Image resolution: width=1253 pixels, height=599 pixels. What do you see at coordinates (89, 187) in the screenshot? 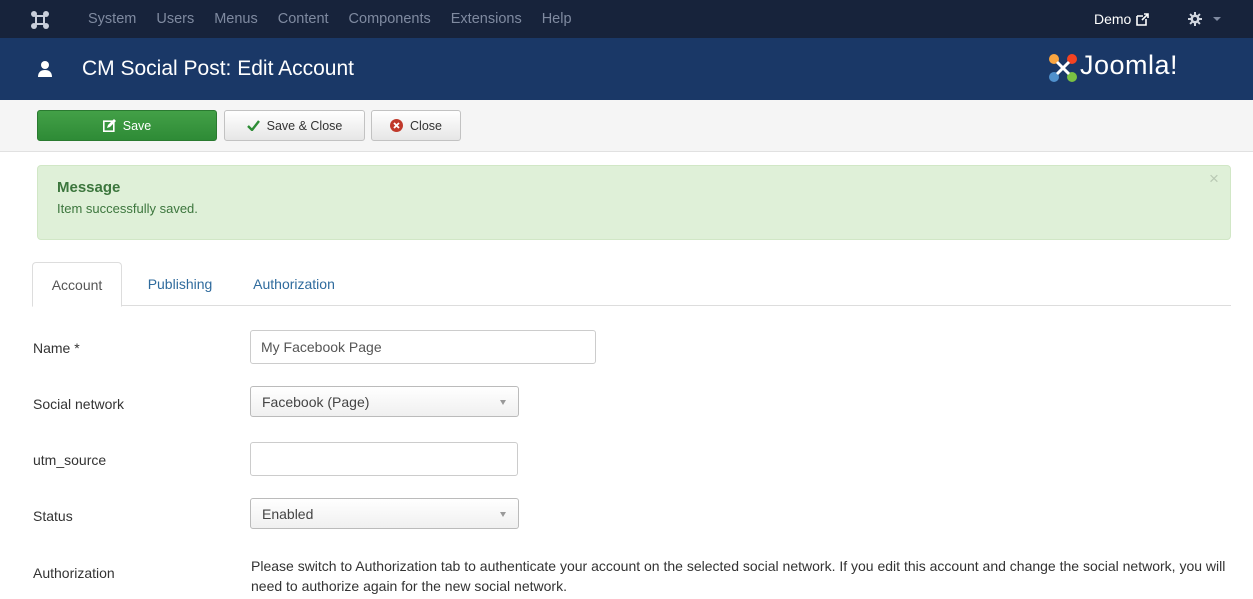
I see `message-heading: Message` at bounding box center [89, 187].